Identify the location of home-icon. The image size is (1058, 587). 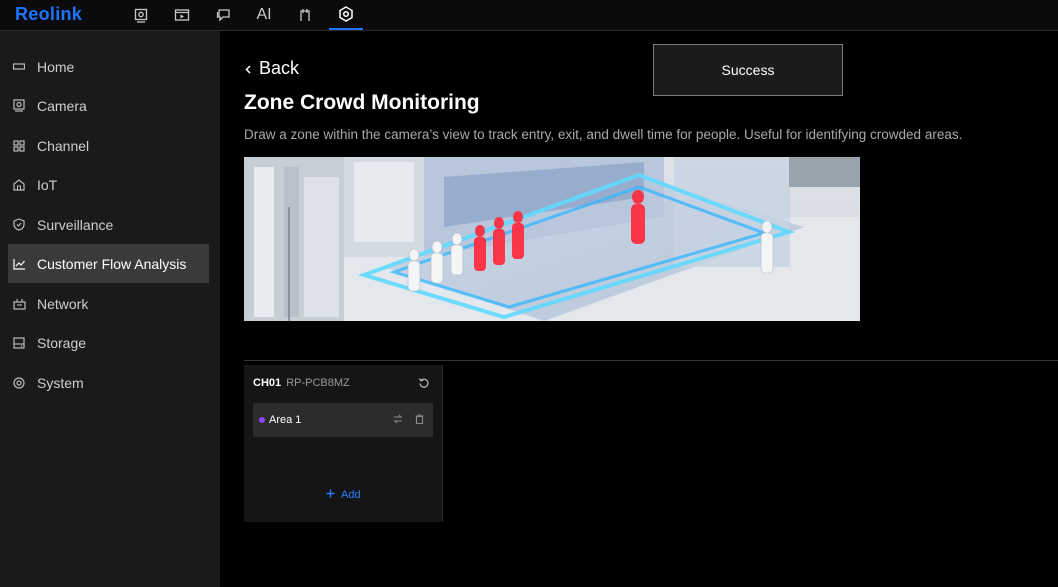
(19, 67).